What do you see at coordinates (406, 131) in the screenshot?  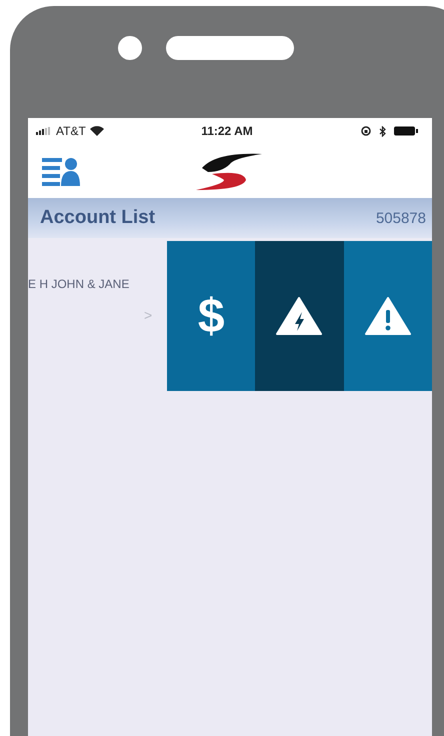 I see `battery-icon` at bounding box center [406, 131].